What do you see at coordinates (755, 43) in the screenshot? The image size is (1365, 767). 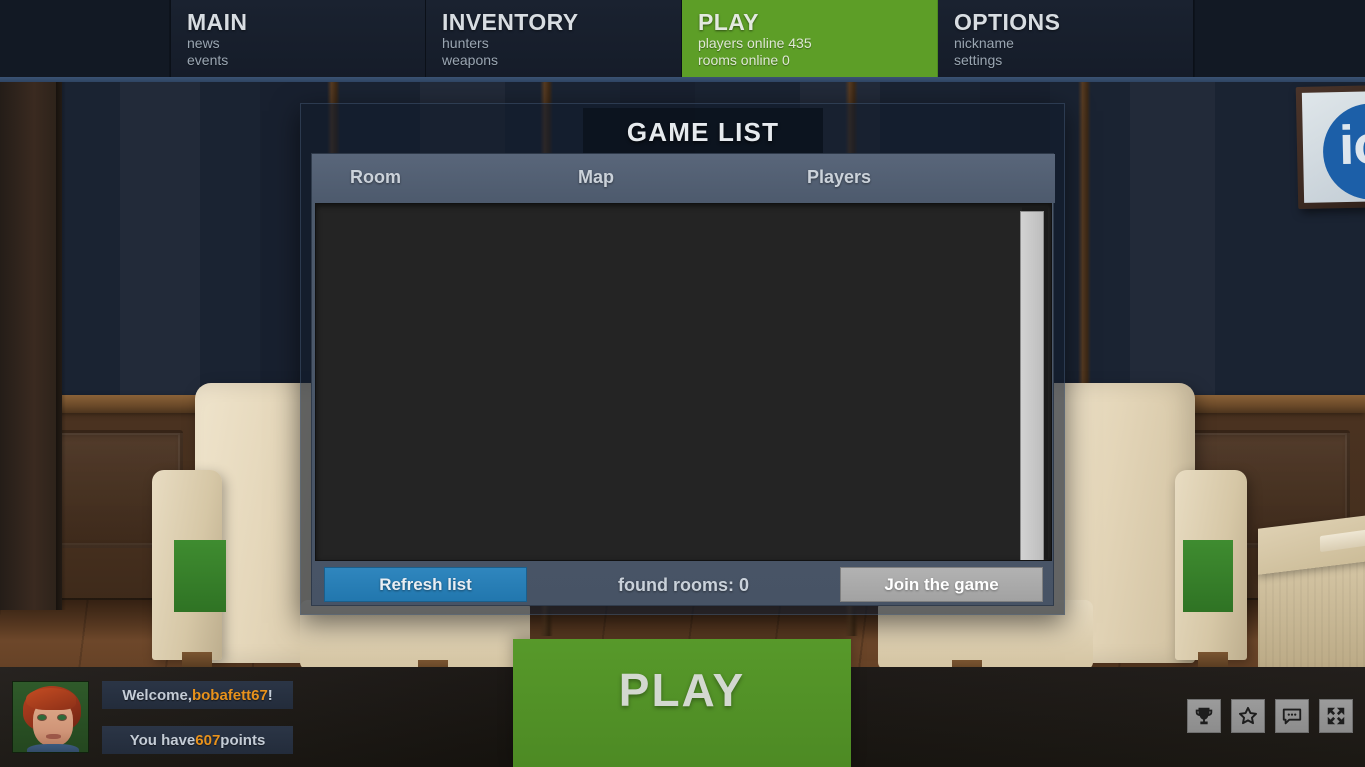 I see `nav-players-online: players online 435` at bounding box center [755, 43].